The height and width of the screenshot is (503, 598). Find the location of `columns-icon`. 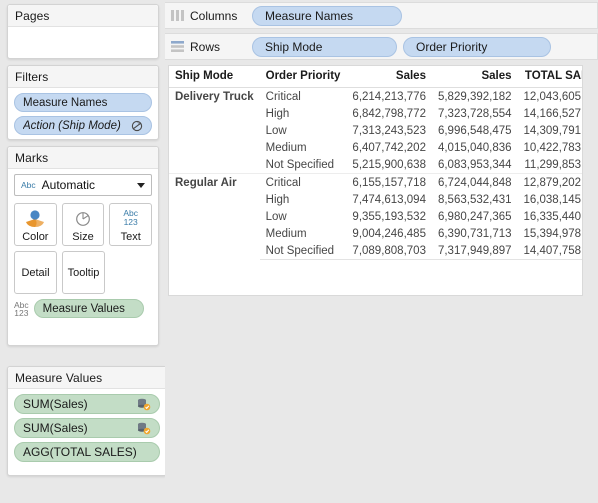

columns-icon is located at coordinates (177, 15).